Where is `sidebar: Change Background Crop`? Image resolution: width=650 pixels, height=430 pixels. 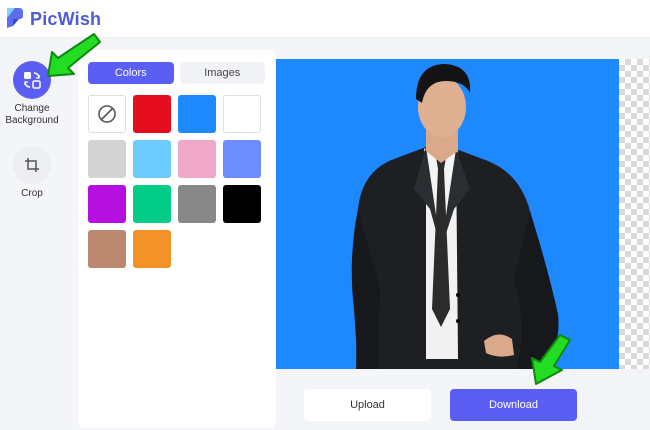 sidebar: Change Background Crop is located at coordinates (32, 234).